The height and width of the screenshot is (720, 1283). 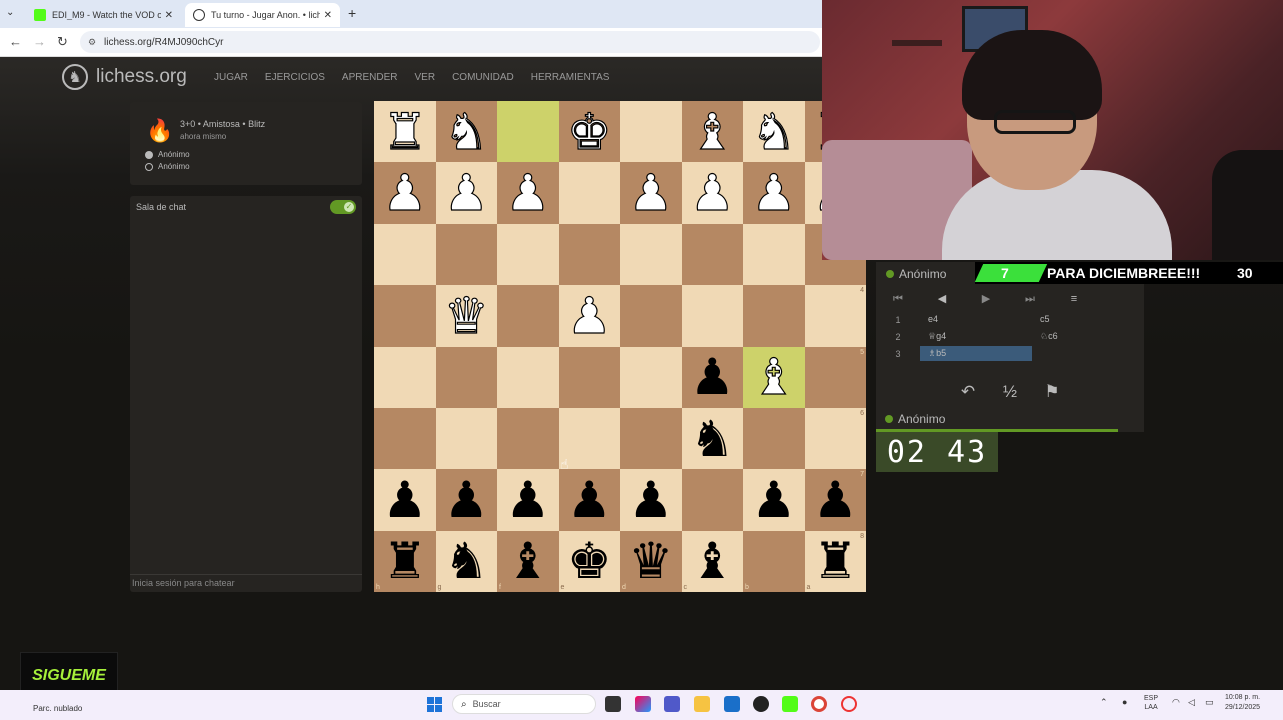 I want to click on board-square: ♟ 7, so click(x=835, y=500).